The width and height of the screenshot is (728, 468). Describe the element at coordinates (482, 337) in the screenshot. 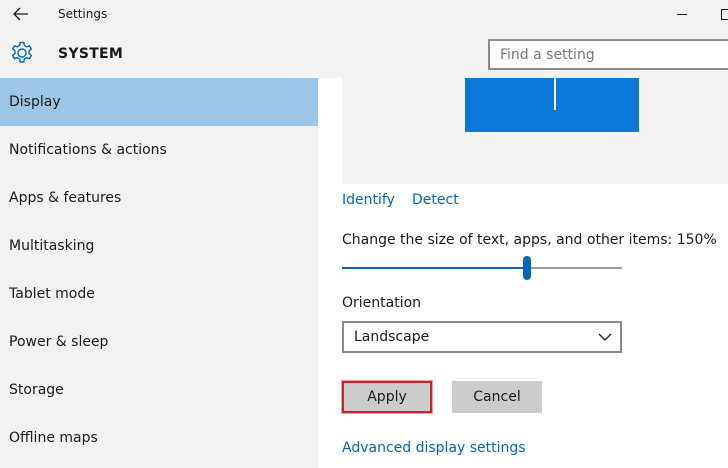

I see `orientation-dropdown: Landscape` at that location.